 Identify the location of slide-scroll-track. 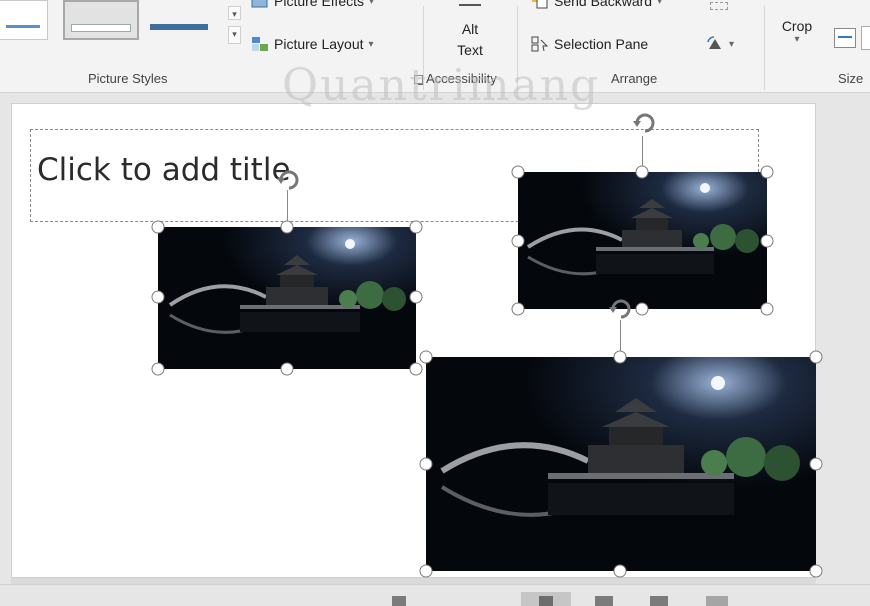
(413, 581).